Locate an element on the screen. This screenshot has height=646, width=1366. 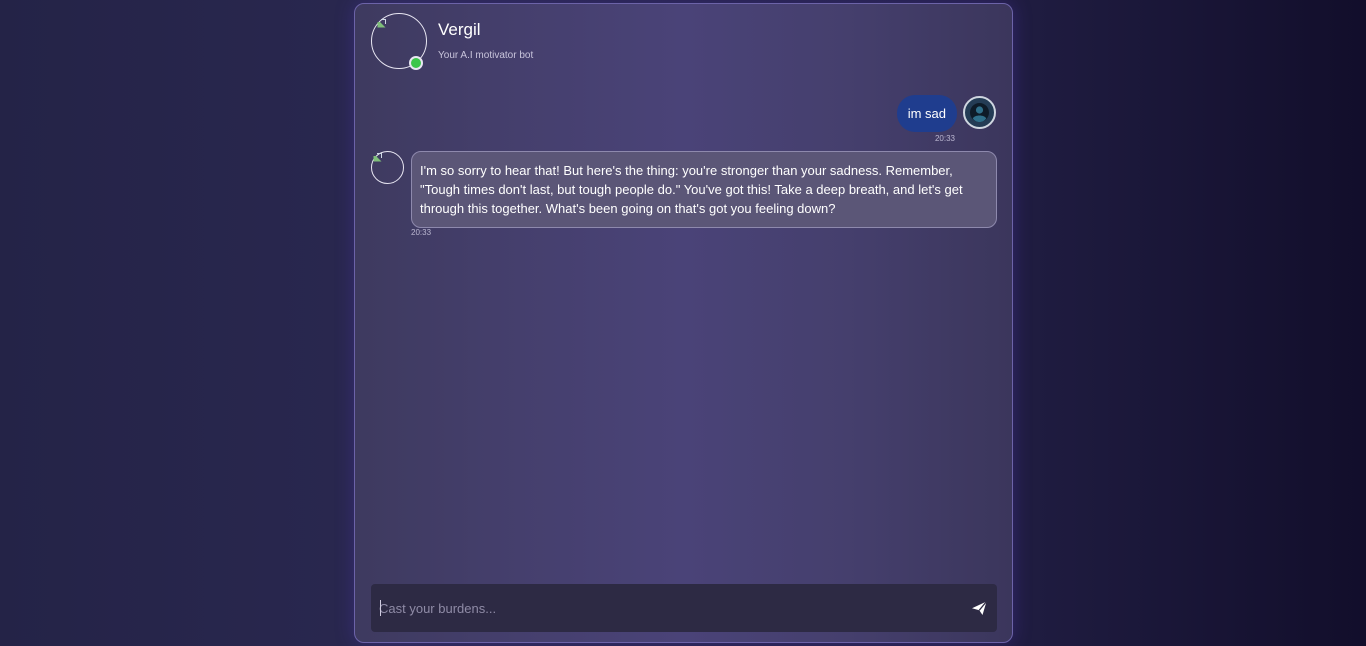
person-icon is located at coordinates (979, 112).